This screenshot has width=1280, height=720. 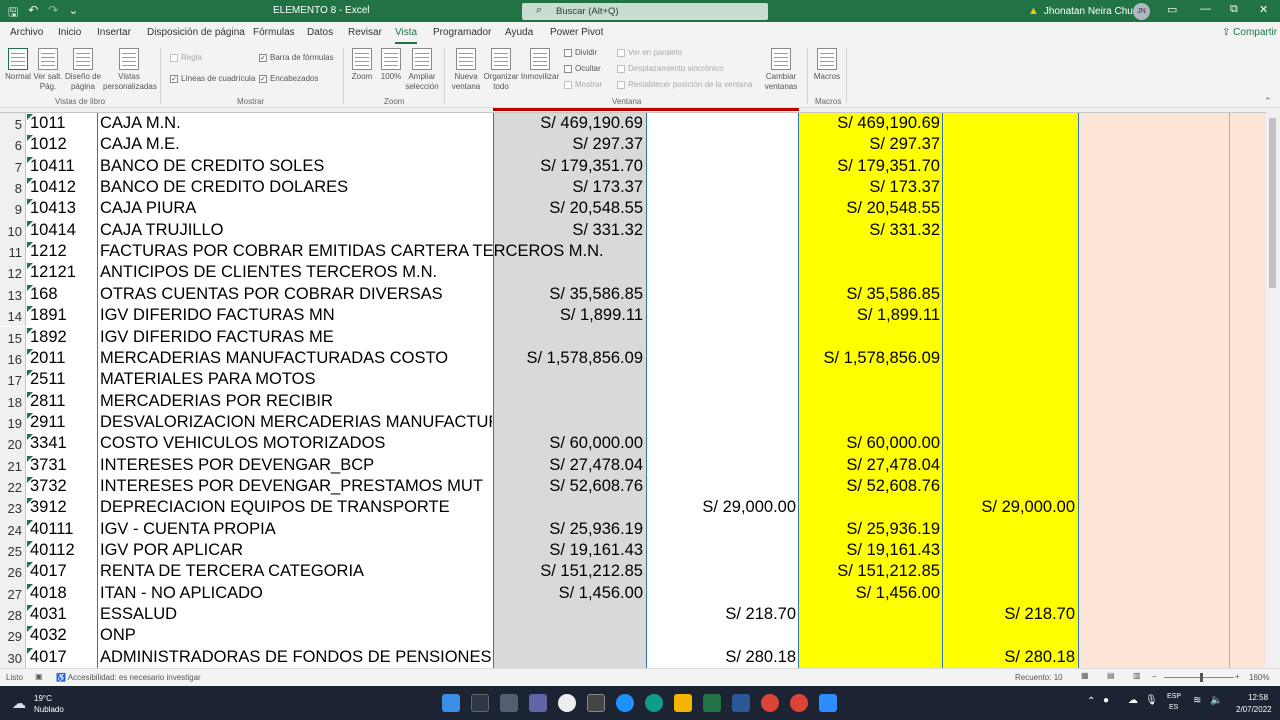 I want to click on cell-description: MERCADERIAS POR RECIBIR, so click(x=296, y=401).